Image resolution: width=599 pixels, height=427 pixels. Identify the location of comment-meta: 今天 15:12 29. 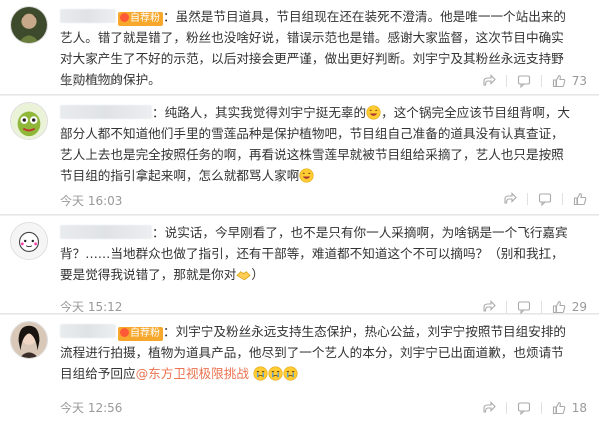
(323, 307).